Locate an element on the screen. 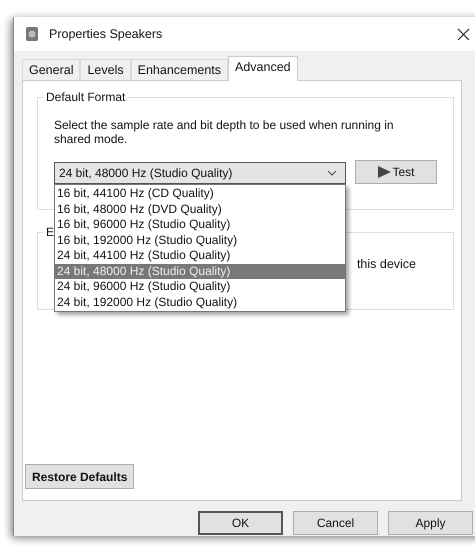 This screenshot has height=546, width=475. dialog-button: Cancel is located at coordinates (335, 523).